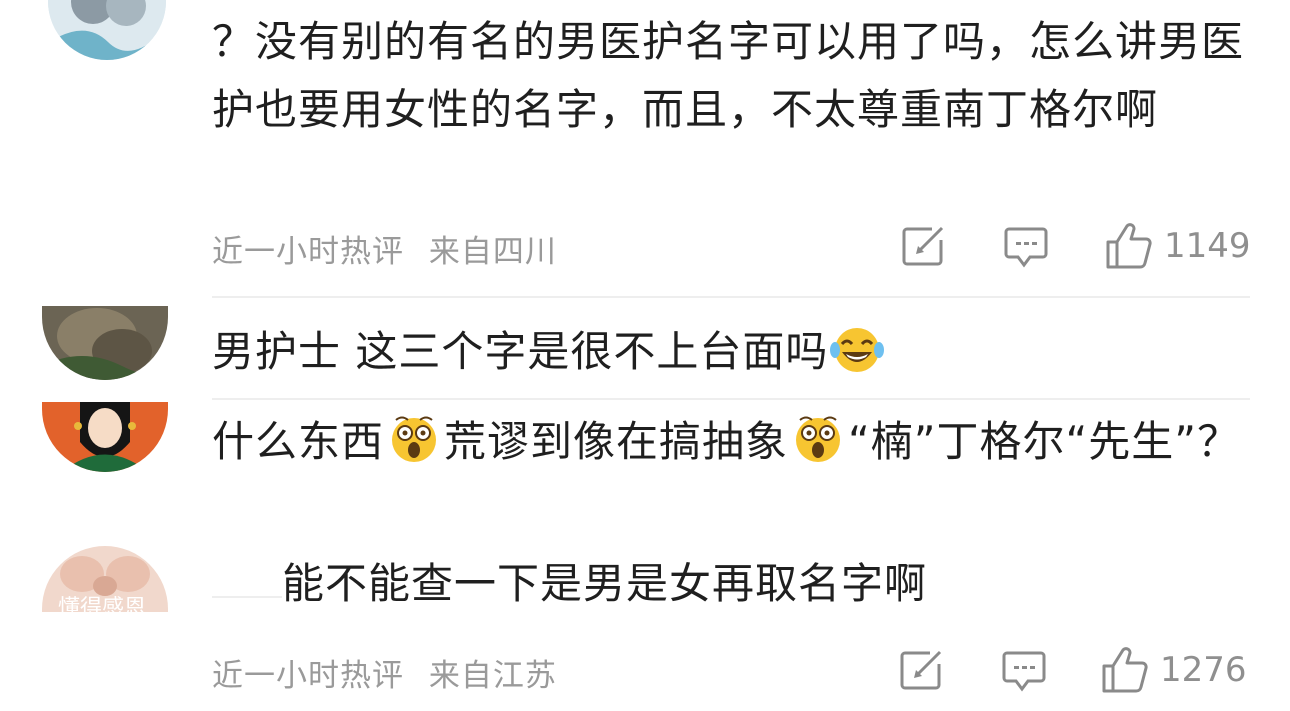 The height and width of the screenshot is (711, 1290). I want to click on like-button: 1149, so click(1177, 246).